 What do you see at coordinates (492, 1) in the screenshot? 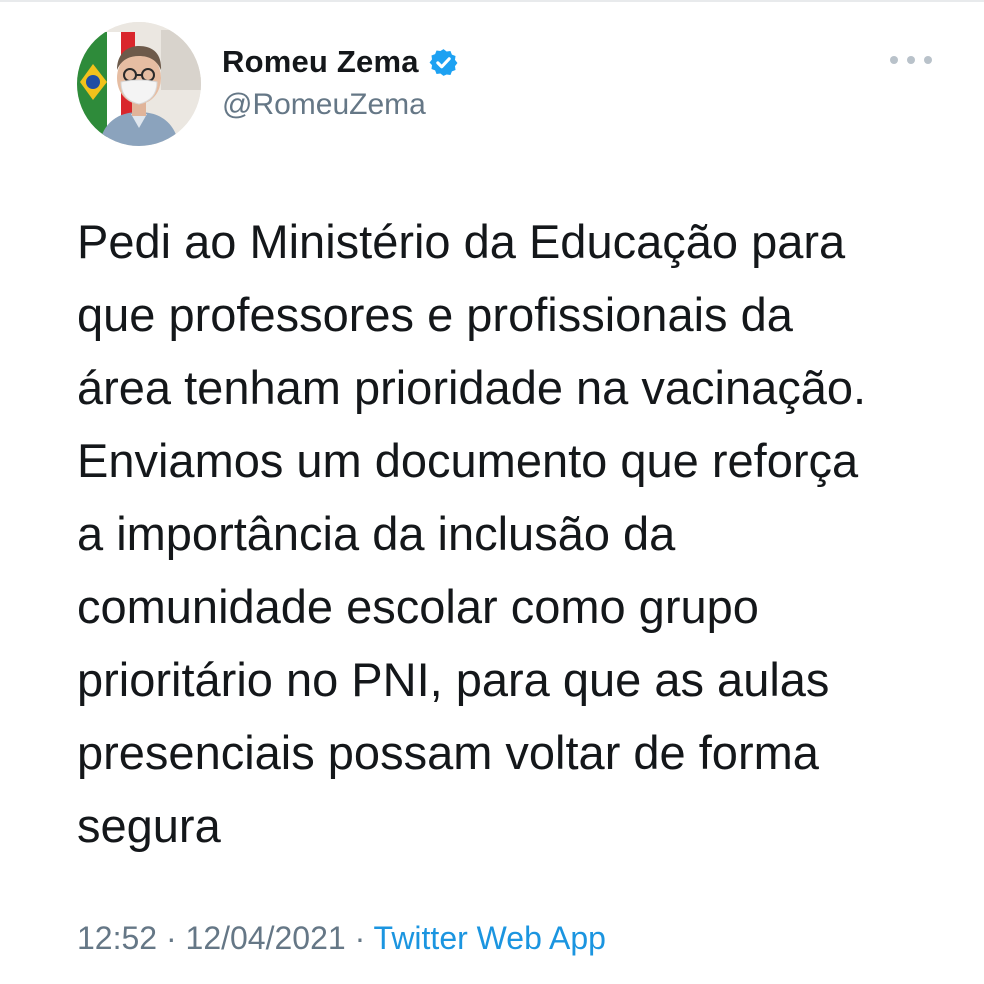
I see `top-divider` at bounding box center [492, 1].